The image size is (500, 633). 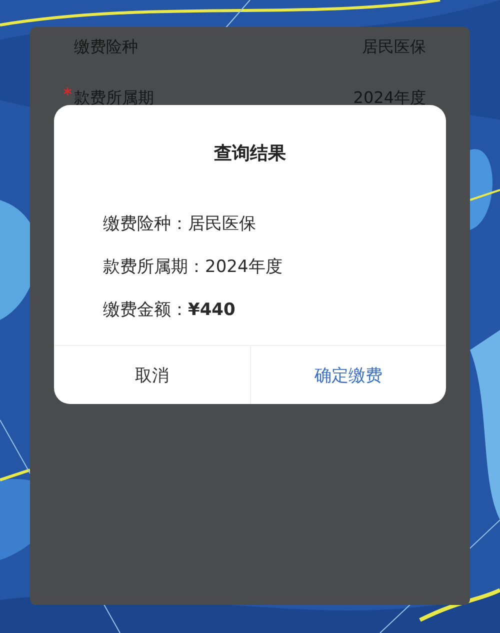 What do you see at coordinates (193, 267) in the screenshot?
I see `result-line: 款费所属期：2024年度` at bounding box center [193, 267].